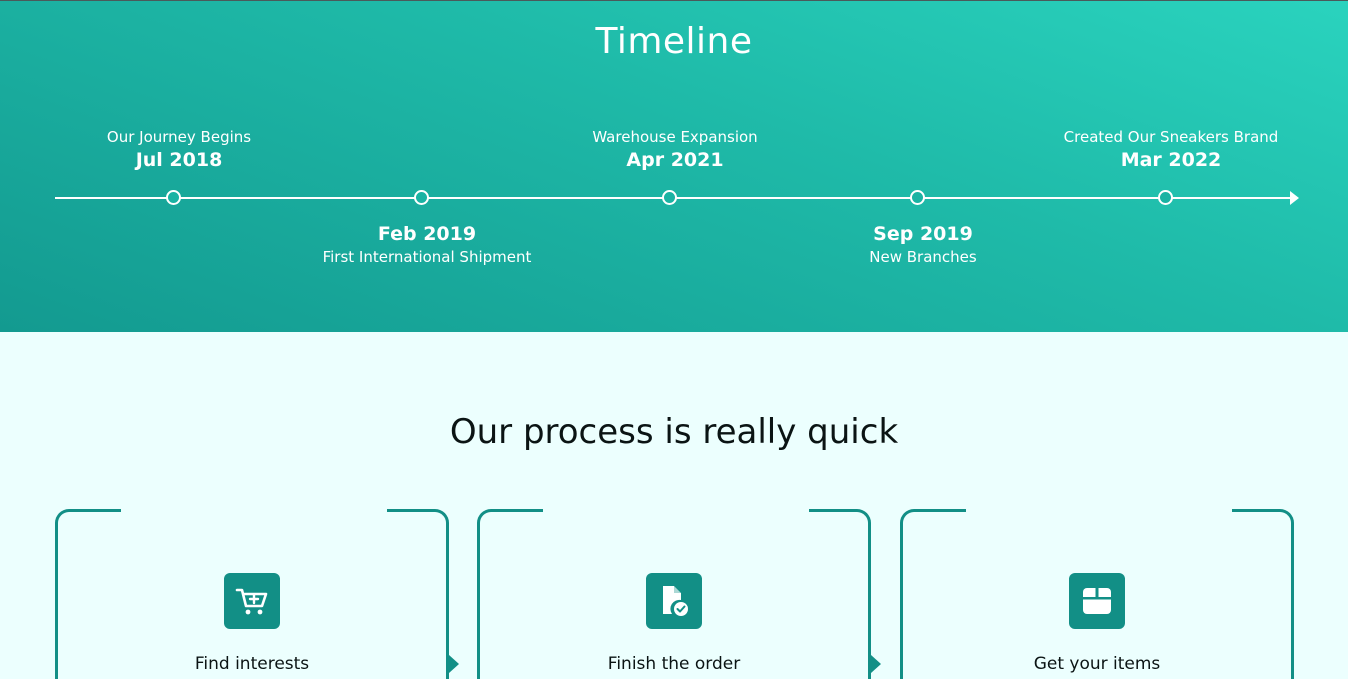 Image resolution: width=1348 pixels, height=679 pixels. I want to click on timeline-event: Created Our Sneakers Brand Mar 2022, so click(1171, 150).